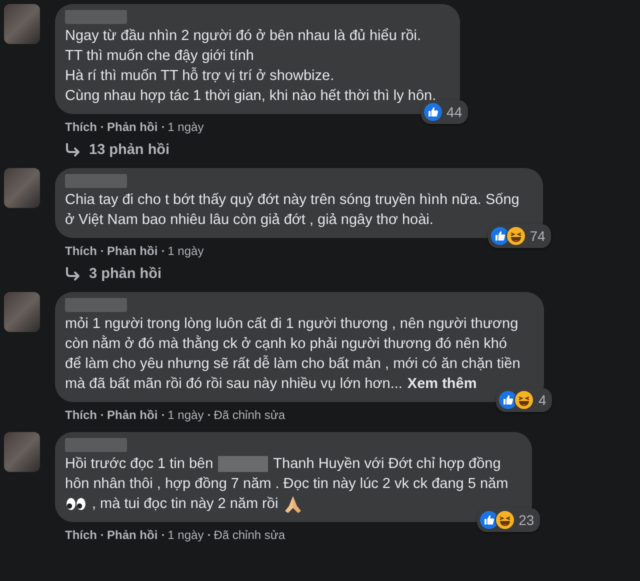 The image size is (640, 581). I want to click on comment-text: ở Việt Nam bao nhiêu lâu còn giả đớt , giả ngây thơ hoài., so click(249, 220).